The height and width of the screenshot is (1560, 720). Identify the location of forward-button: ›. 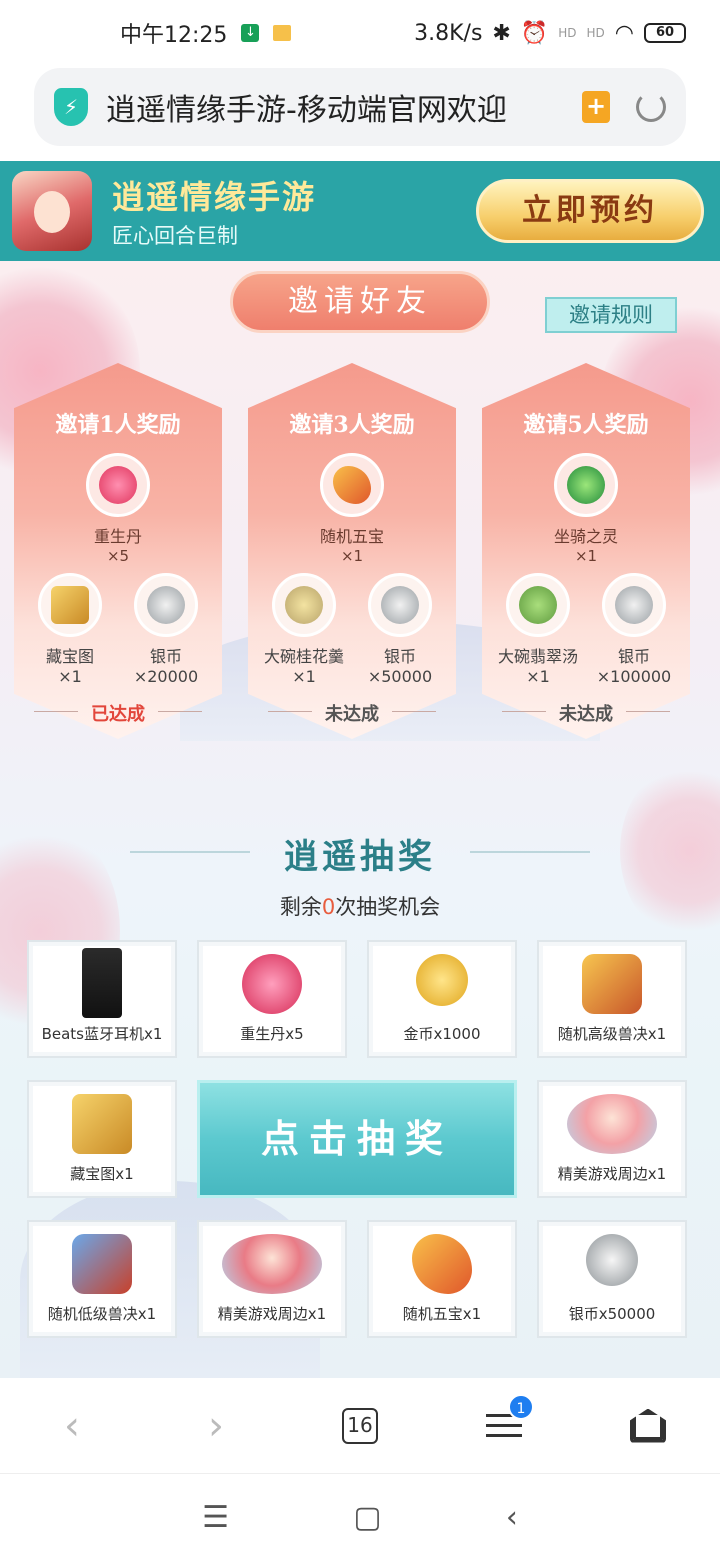
(216, 1426).